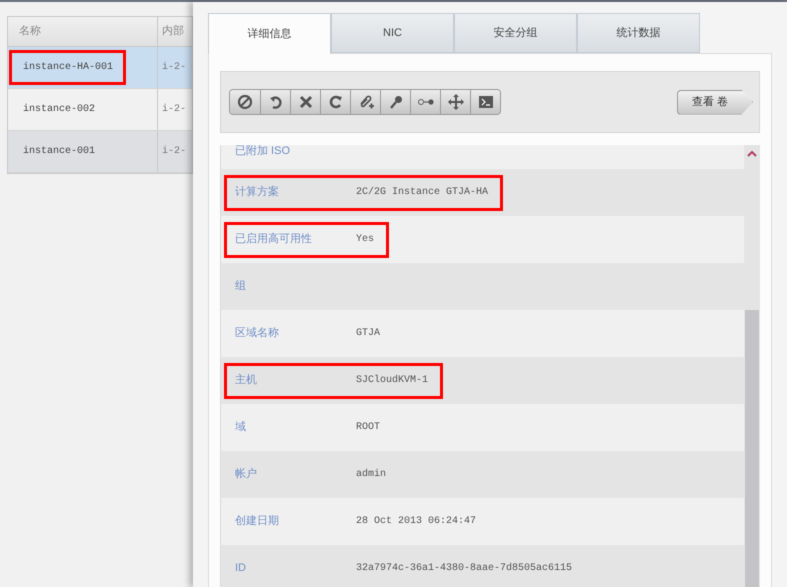 The width and height of the screenshot is (787, 587). What do you see at coordinates (368, 428) in the screenshot?
I see `detail-value: ROOT` at bounding box center [368, 428].